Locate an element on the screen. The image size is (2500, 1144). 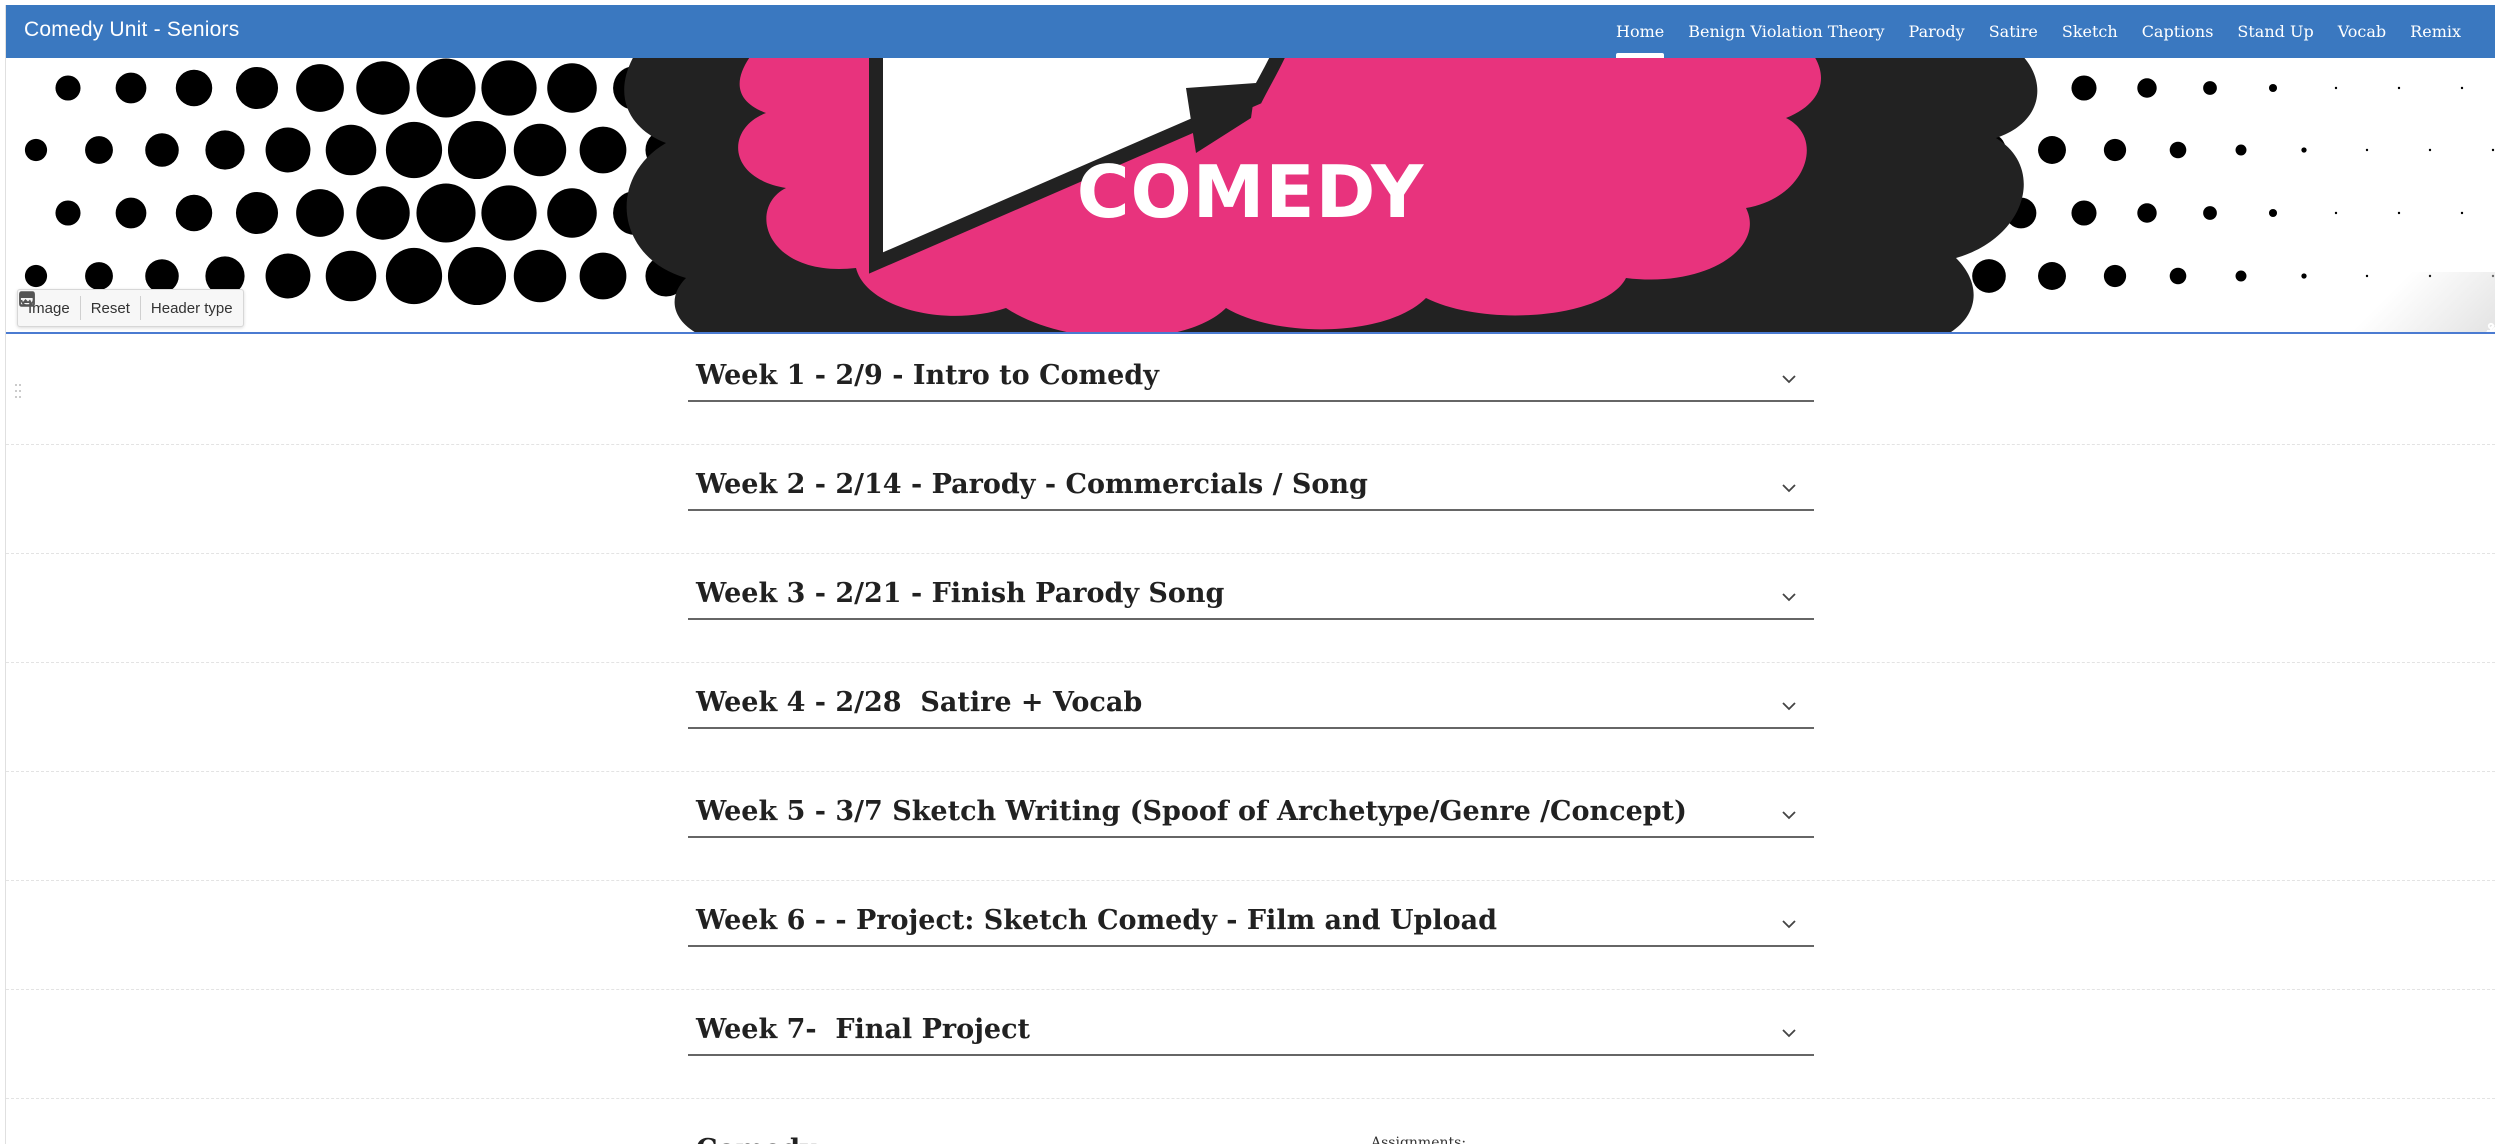
nav-item-sketch: Sketch is located at coordinates (2090, 31).